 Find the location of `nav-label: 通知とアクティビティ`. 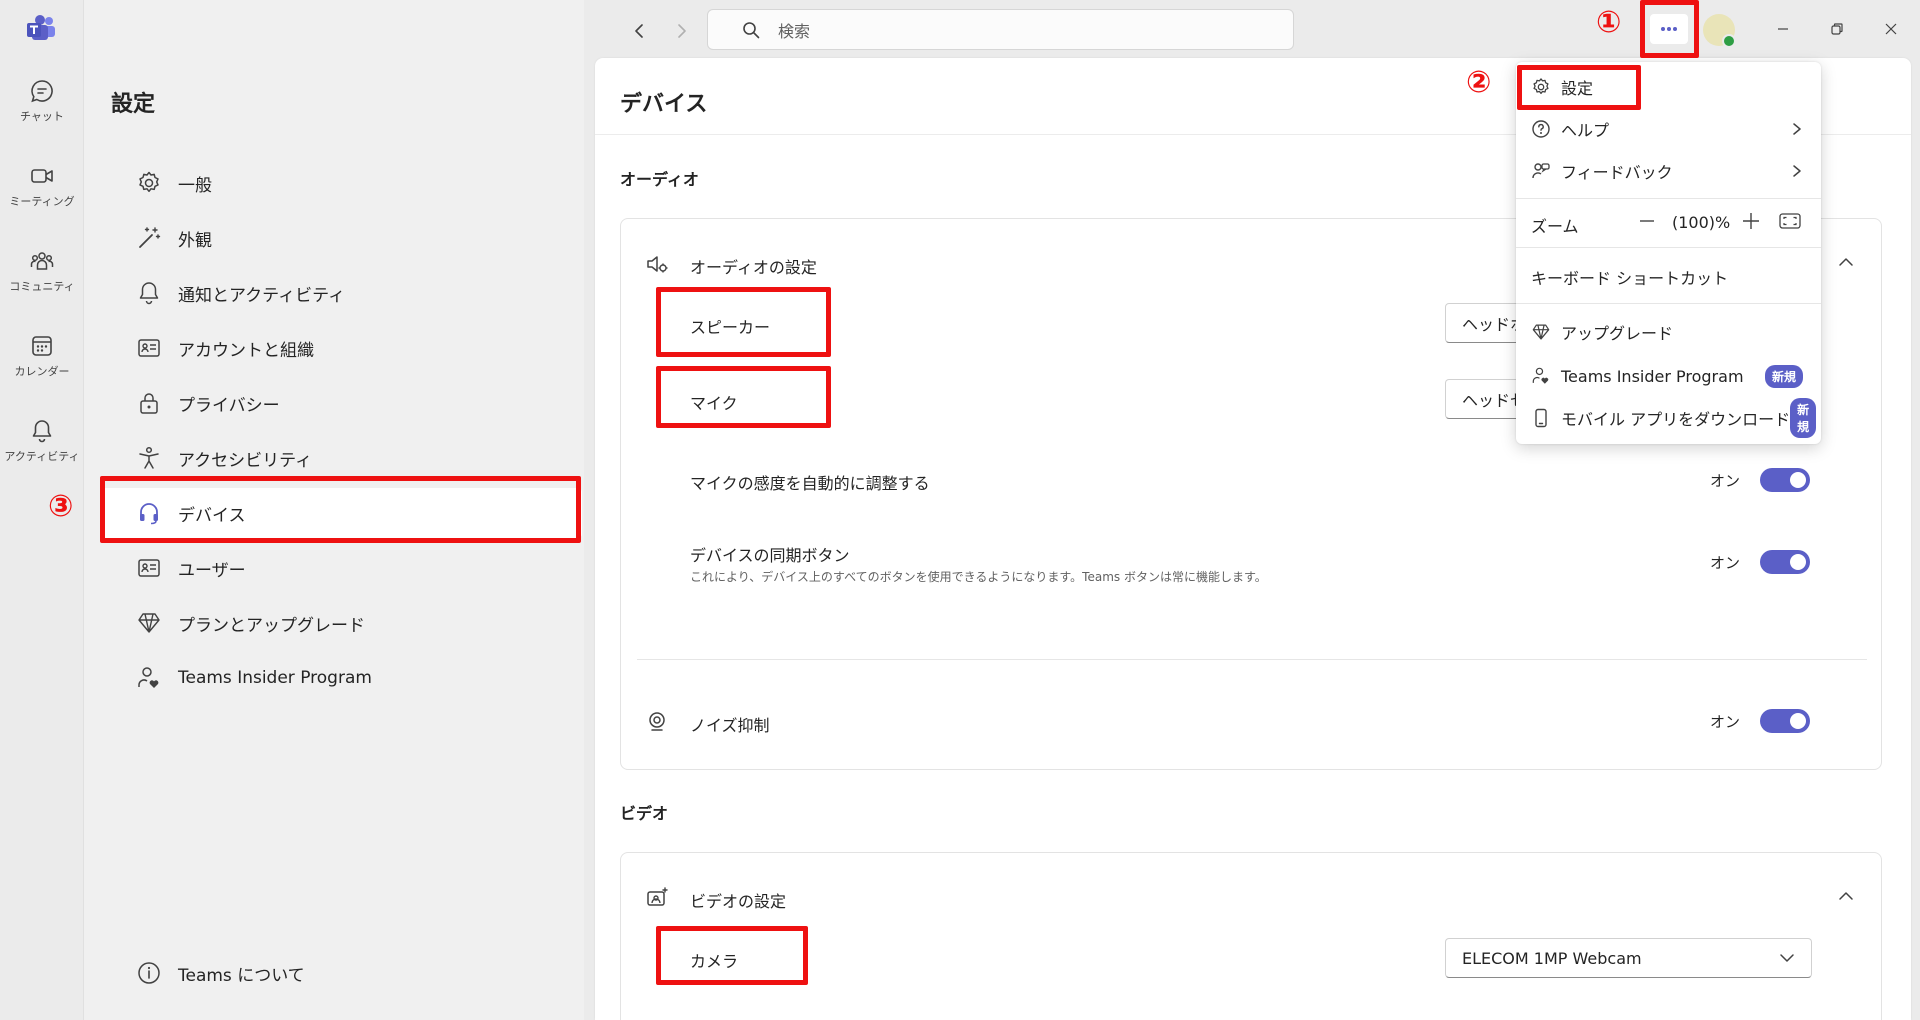

nav-label: 通知とアクティビティ is located at coordinates (262, 295).